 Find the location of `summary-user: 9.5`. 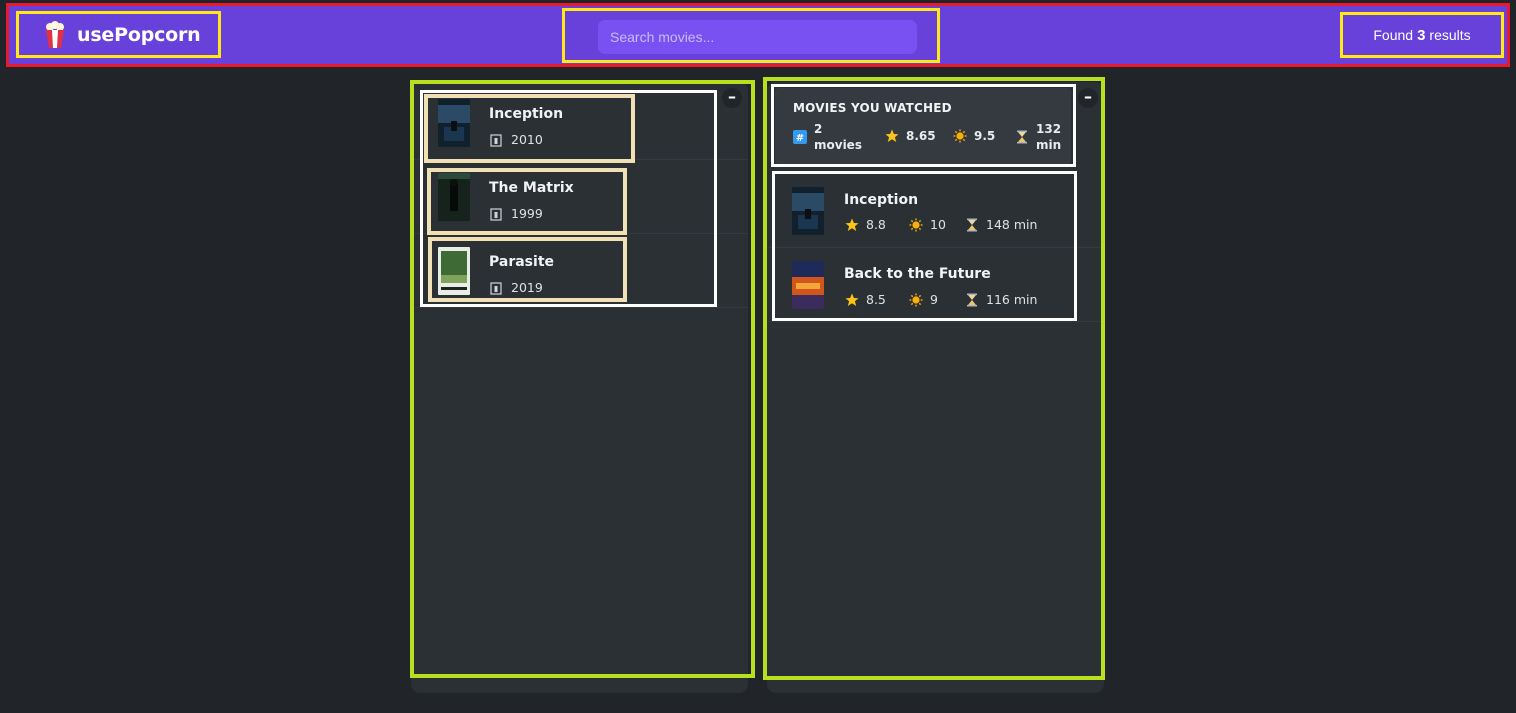

summary-user: 9.5 is located at coordinates (974, 136).